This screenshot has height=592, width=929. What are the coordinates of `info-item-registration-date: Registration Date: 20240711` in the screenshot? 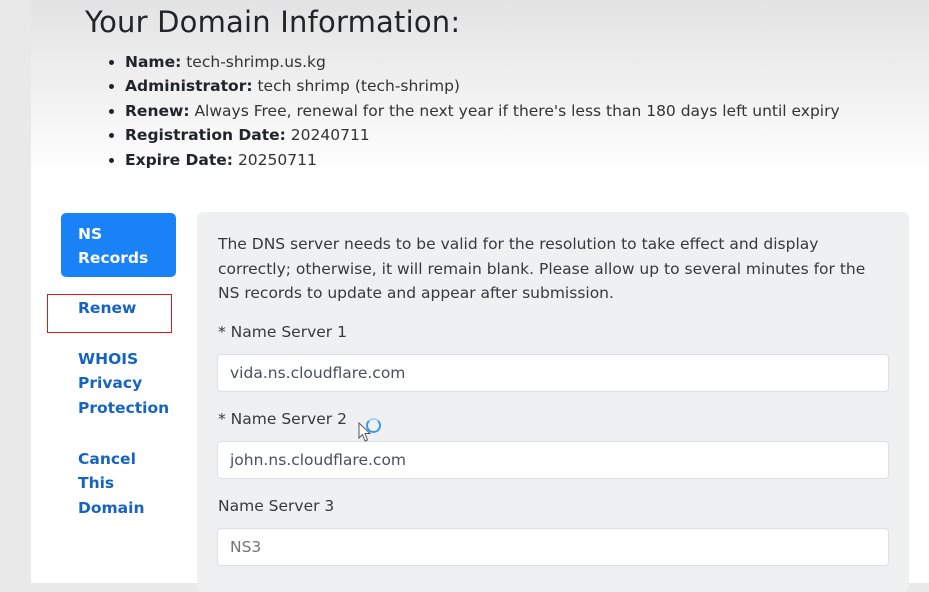 It's located at (473, 135).